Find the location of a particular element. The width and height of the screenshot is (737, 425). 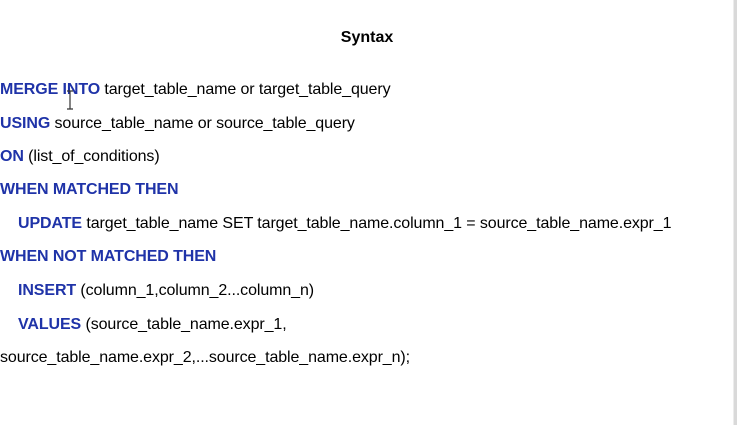

syntax-line-on: ON (list_of_conditions) is located at coordinates (80, 157).